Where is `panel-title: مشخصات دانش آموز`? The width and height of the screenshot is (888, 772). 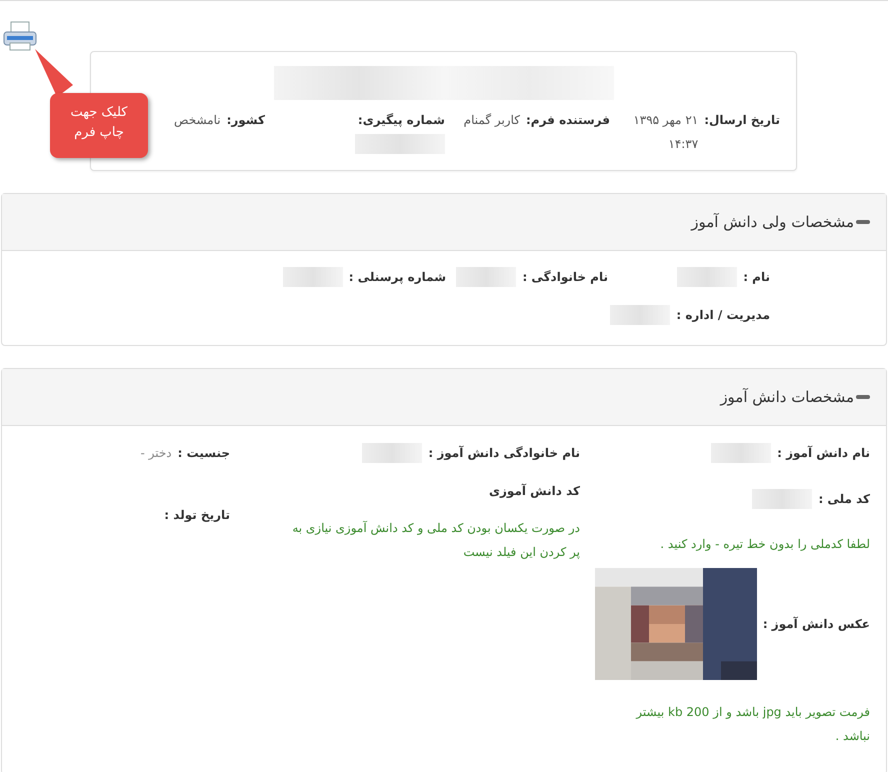 panel-title: مشخصات دانش آموز is located at coordinates (787, 397).